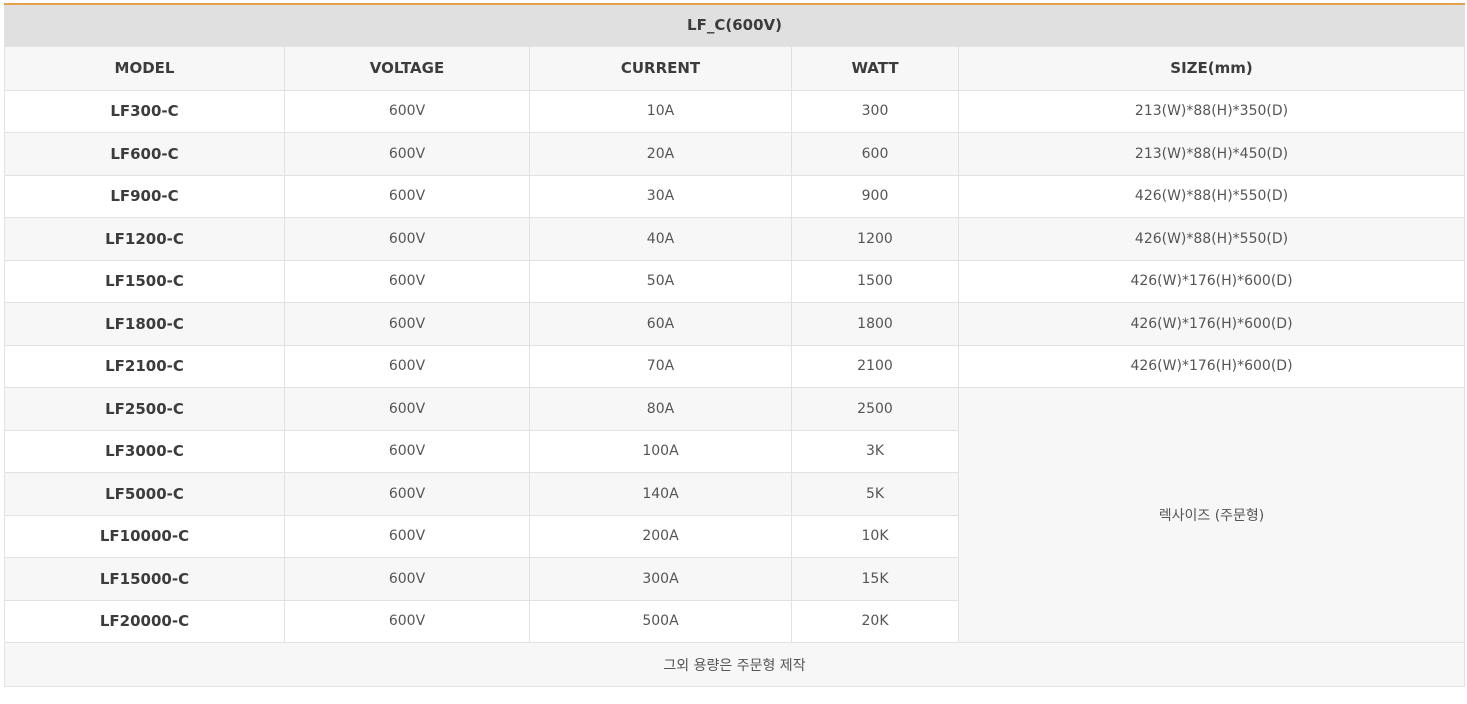 The width and height of the screenshot is (1467, 704). Describe the element at coordinates (144, 196) in the screenshot. I see `cell-model: LF900-C` at that location.